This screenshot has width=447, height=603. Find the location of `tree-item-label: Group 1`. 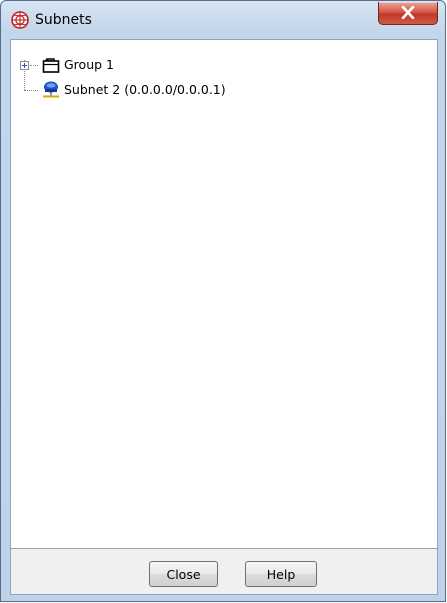

tree-item-label: Group 1 is located at coordinates (89, 64).